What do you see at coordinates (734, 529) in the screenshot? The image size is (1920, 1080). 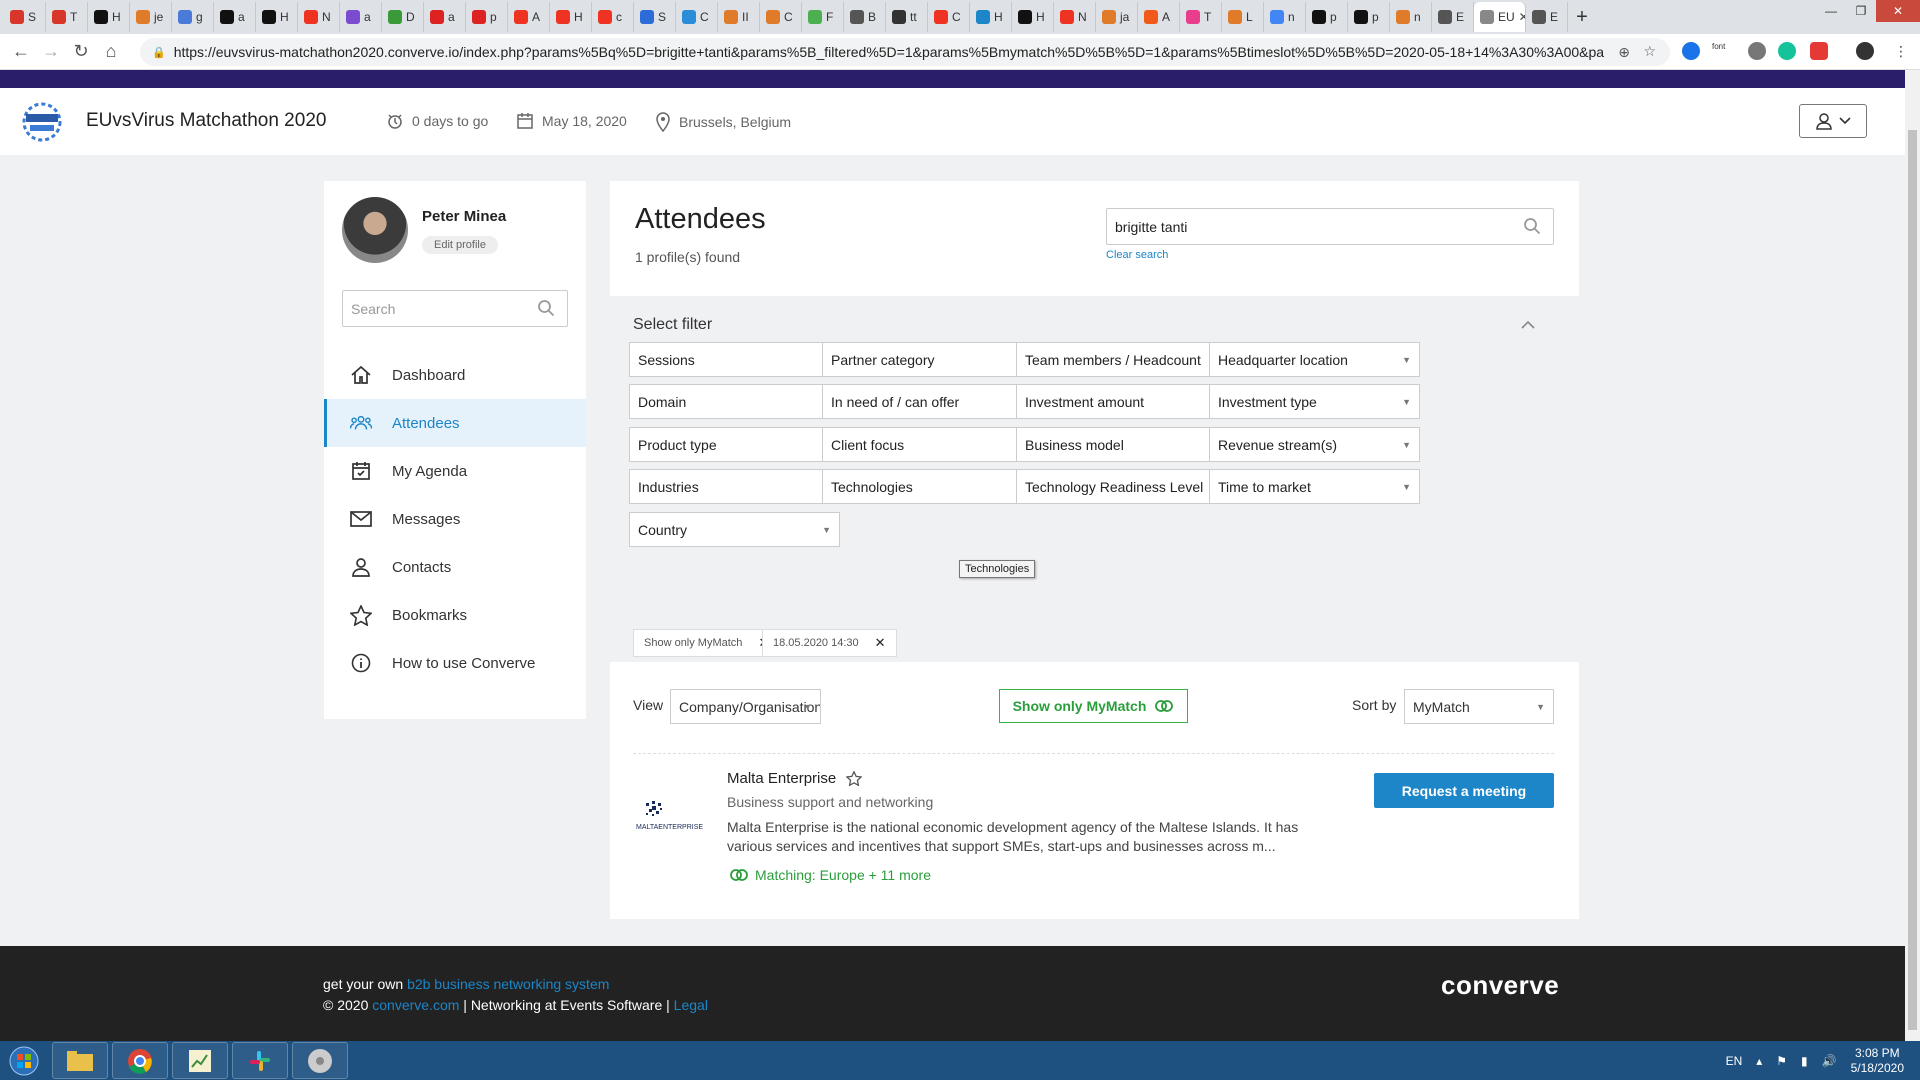 I see `filter-select-country: Country ▼` at bounding box center [734, 529].